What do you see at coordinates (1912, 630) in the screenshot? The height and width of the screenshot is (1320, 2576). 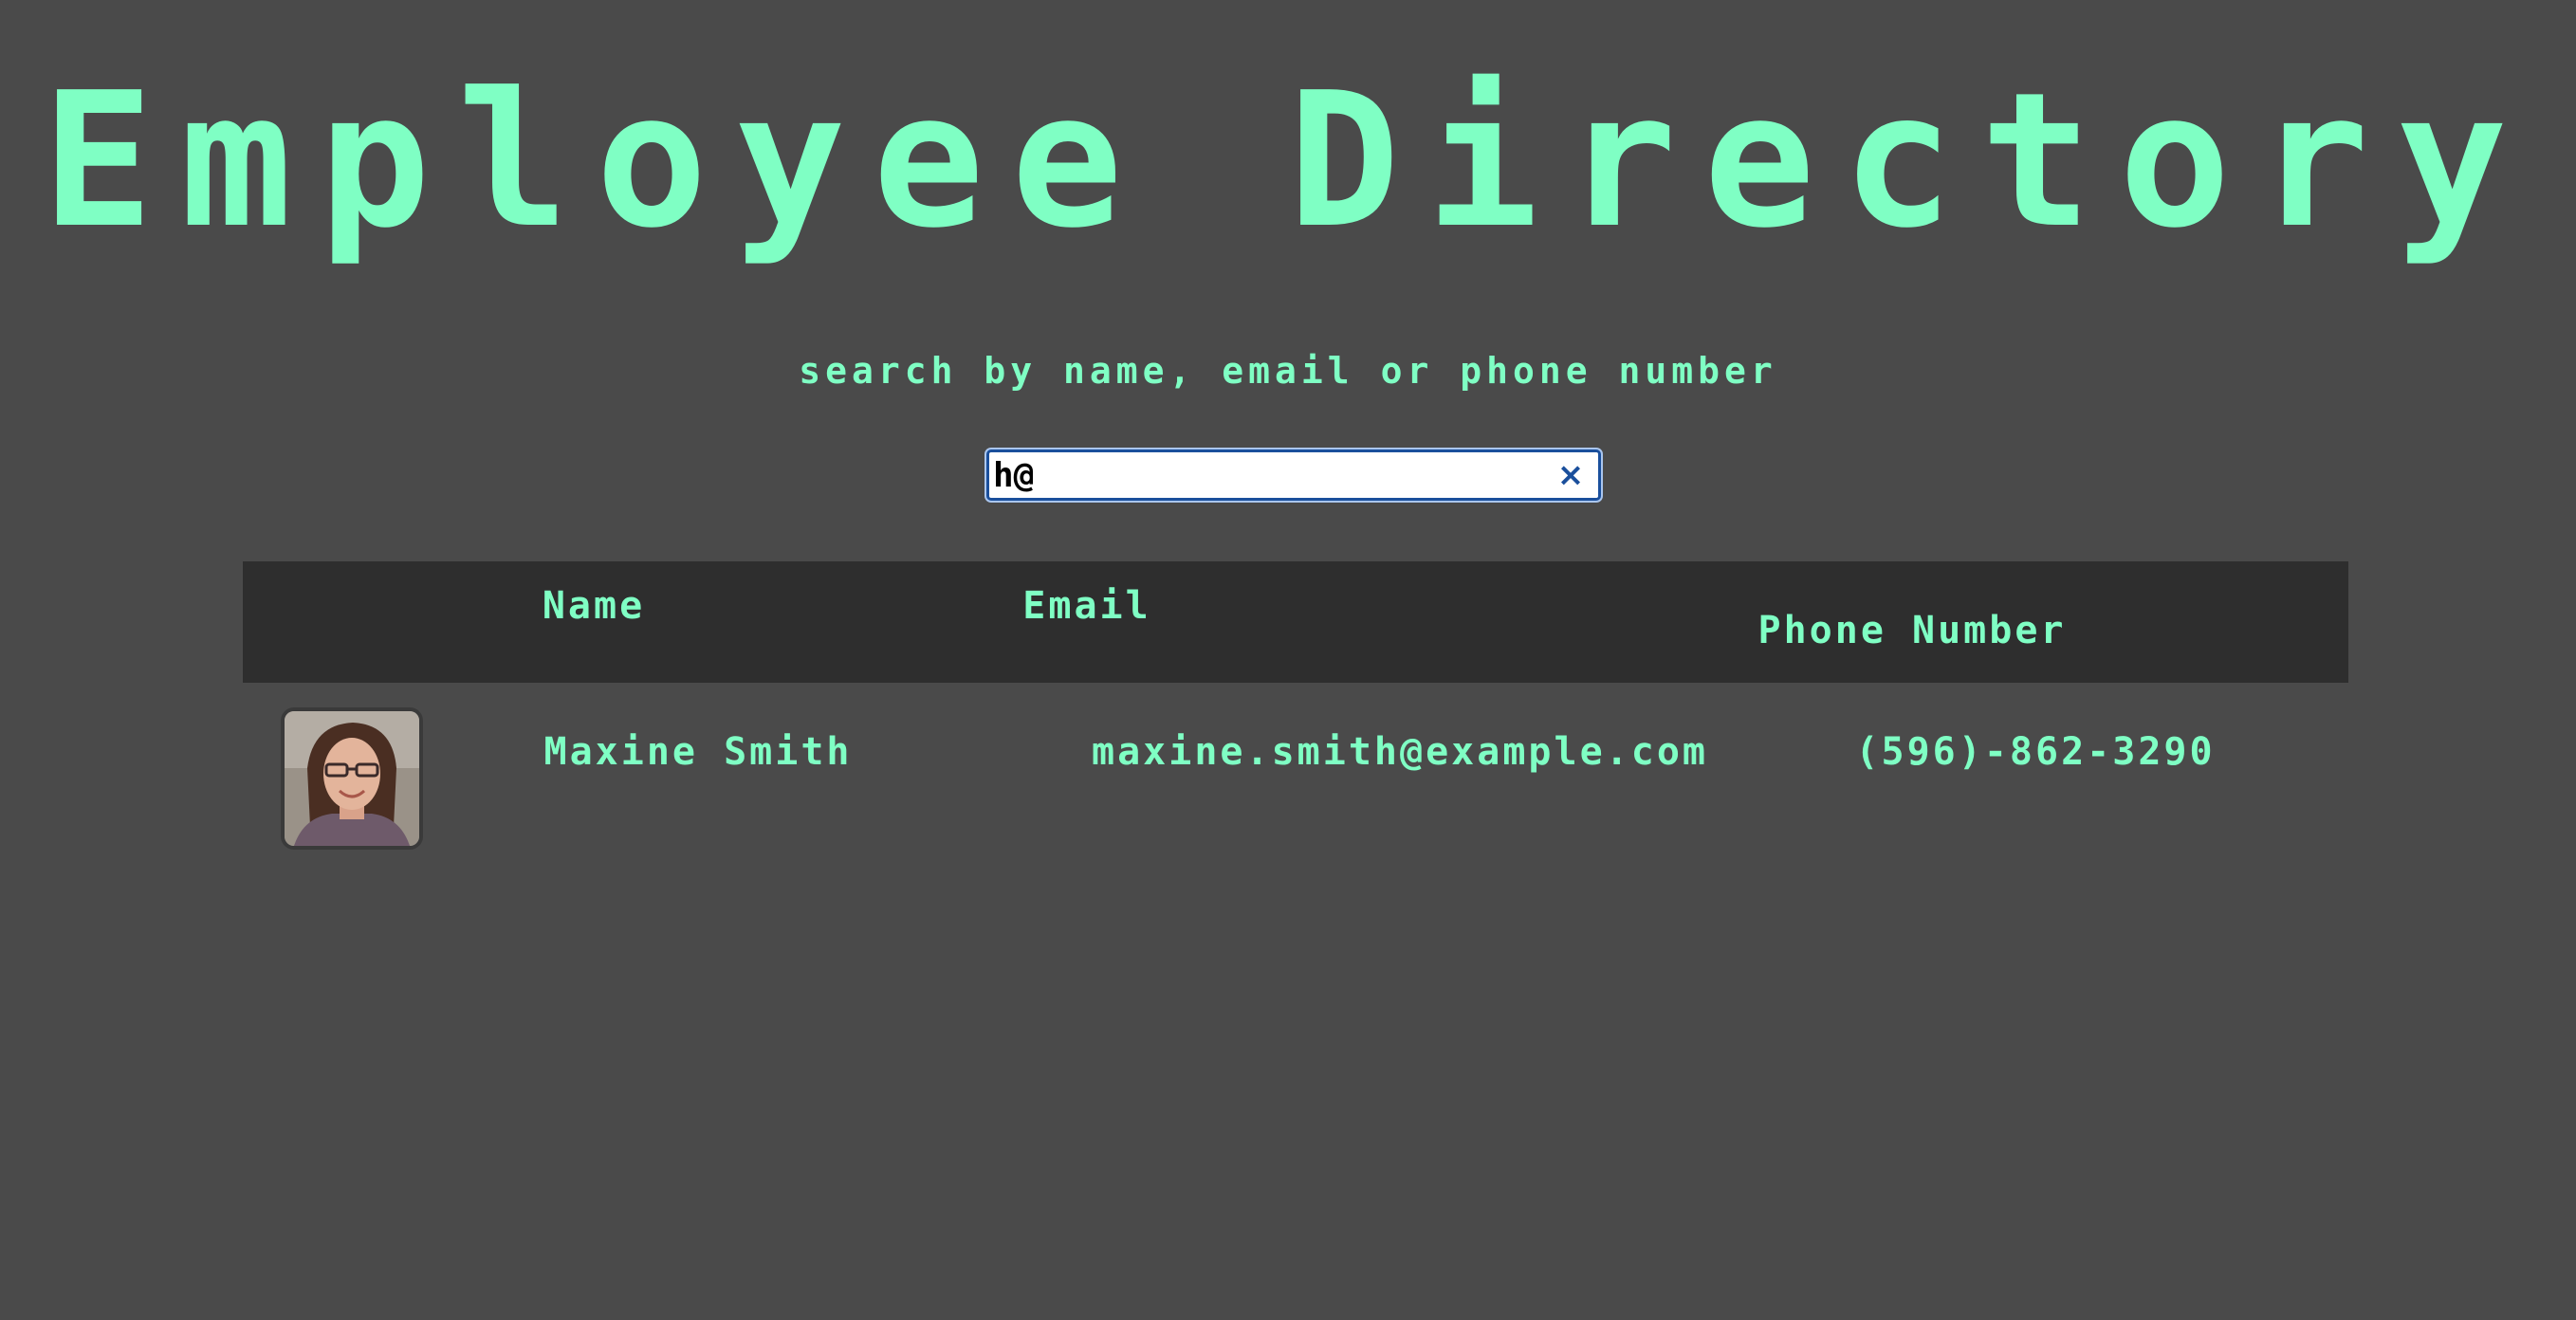 I see `column-header-phone: Phone Number` at bounding box center [1912, 630].